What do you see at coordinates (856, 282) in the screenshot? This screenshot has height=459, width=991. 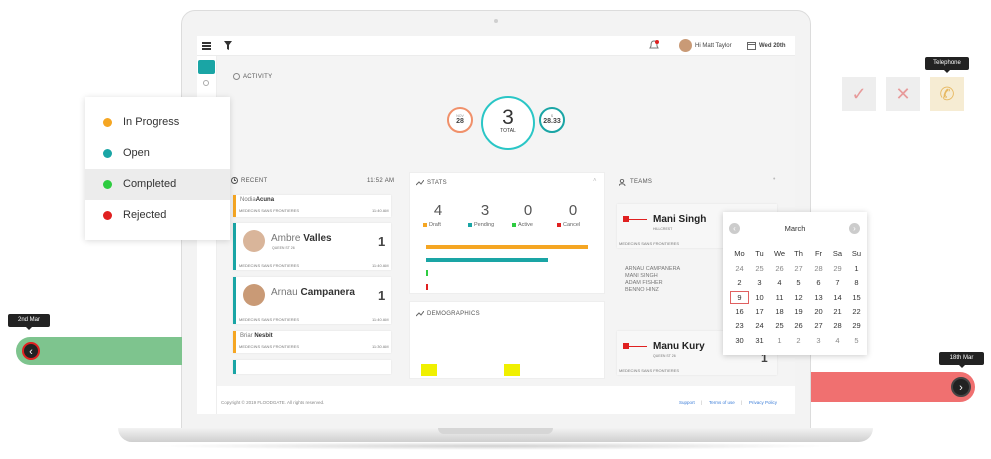 I see `calendar-day: 8` at bounding box center [856, 282].